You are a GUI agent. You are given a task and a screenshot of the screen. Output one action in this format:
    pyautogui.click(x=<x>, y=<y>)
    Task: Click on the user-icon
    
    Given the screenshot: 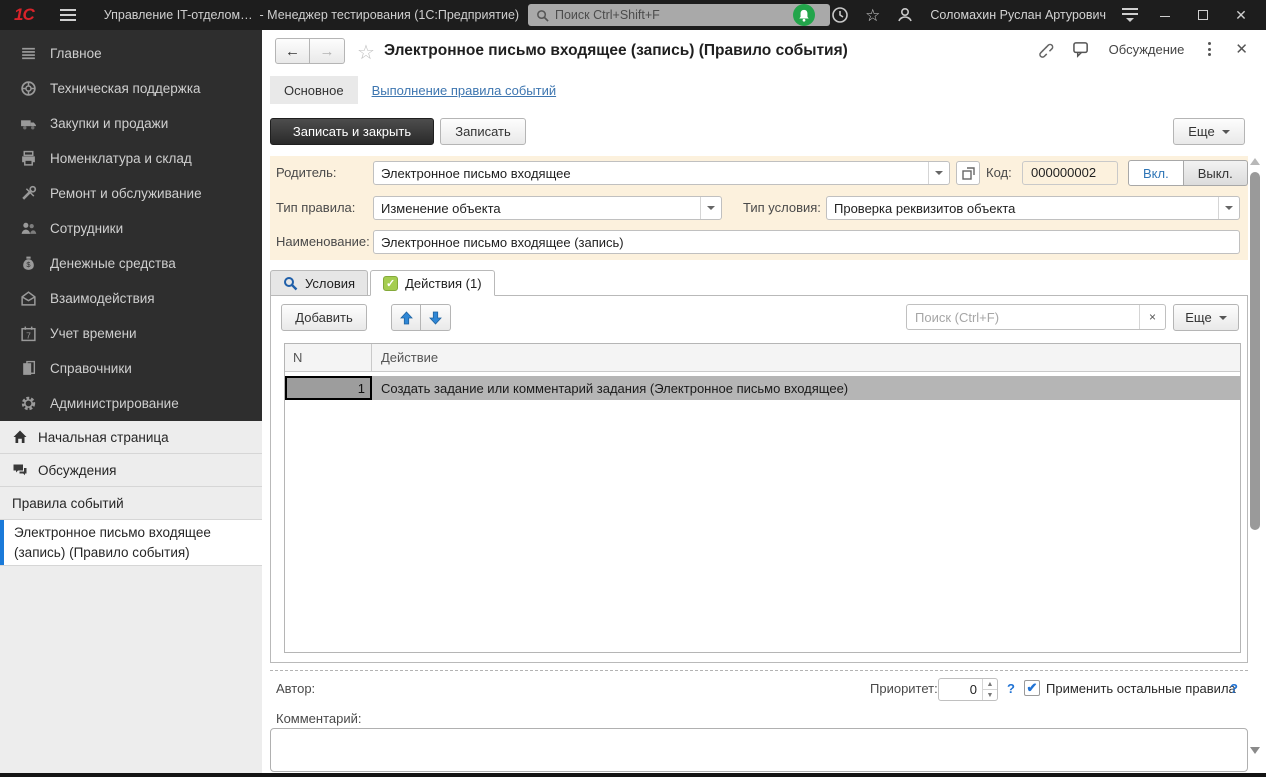 What is the action you would take?
    pyautogui.click(x=905, y=15)
    